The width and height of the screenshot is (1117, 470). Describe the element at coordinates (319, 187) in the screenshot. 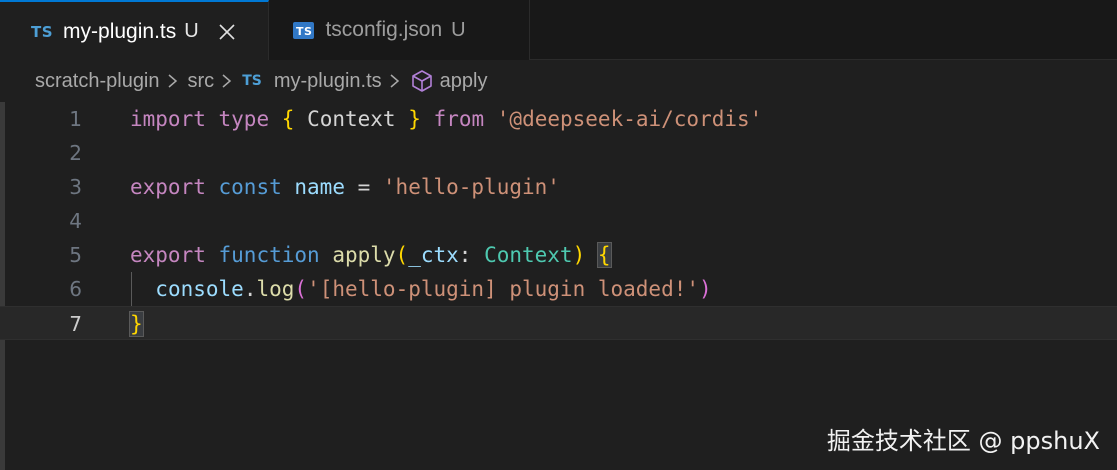

I see `code-token: name` at that location.